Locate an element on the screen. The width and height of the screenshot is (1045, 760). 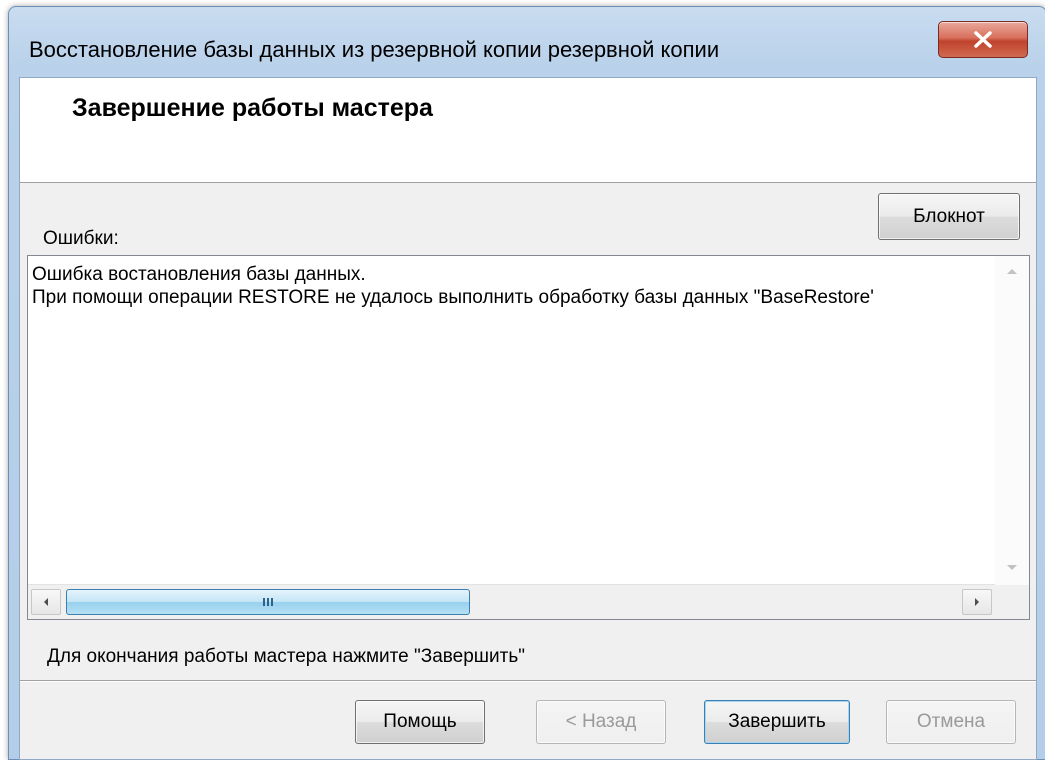
scroll-right-arrow-icon is located at coordinates (977, 602).